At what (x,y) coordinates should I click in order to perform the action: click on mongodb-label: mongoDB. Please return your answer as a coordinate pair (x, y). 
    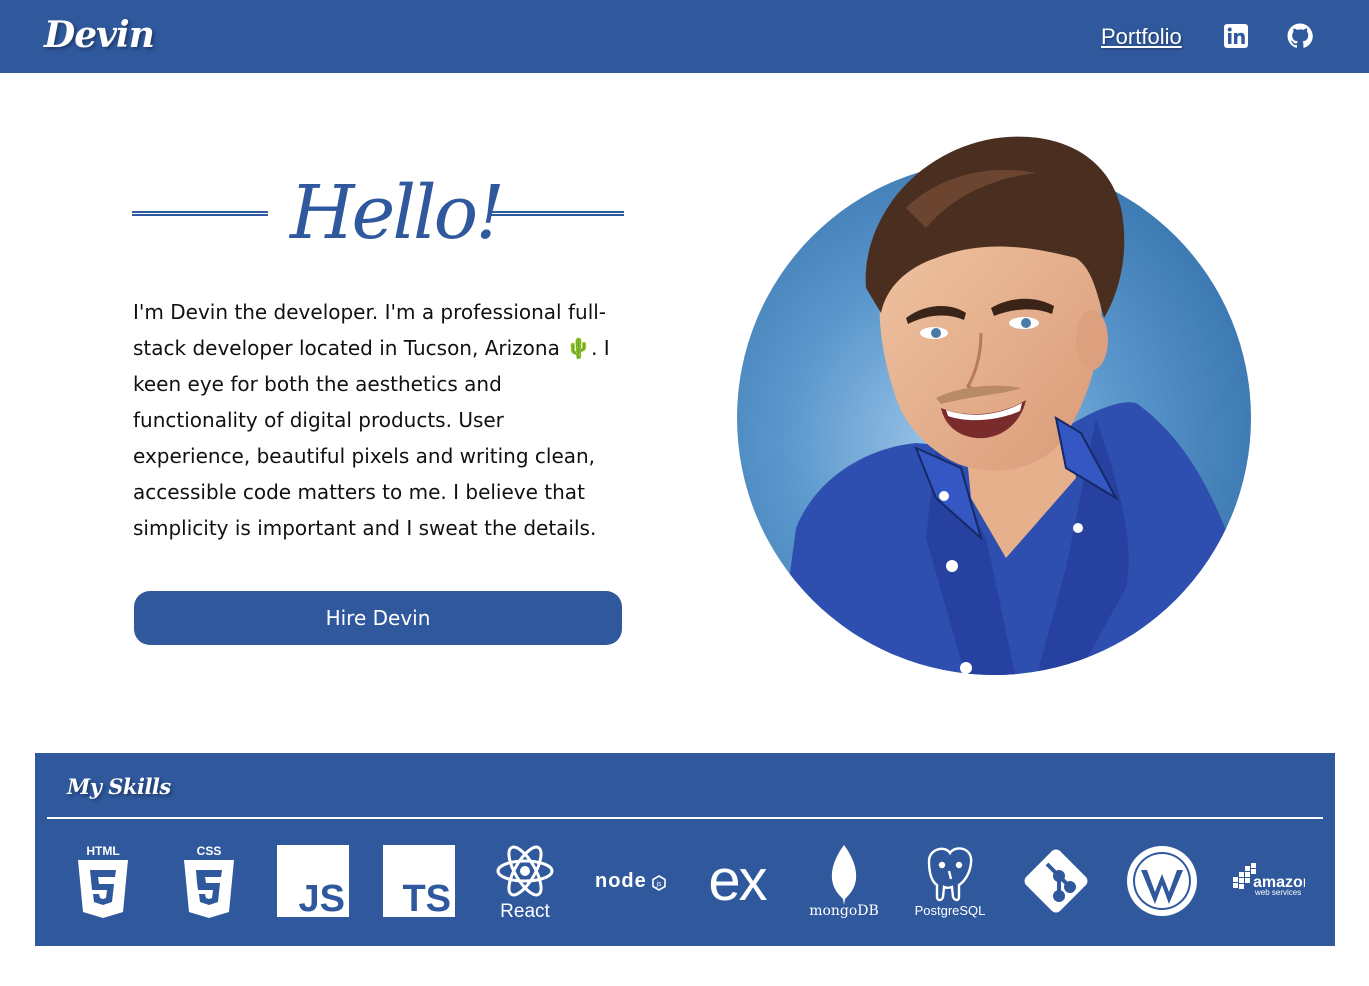
    Looking at the image, I should click on (844, 911).